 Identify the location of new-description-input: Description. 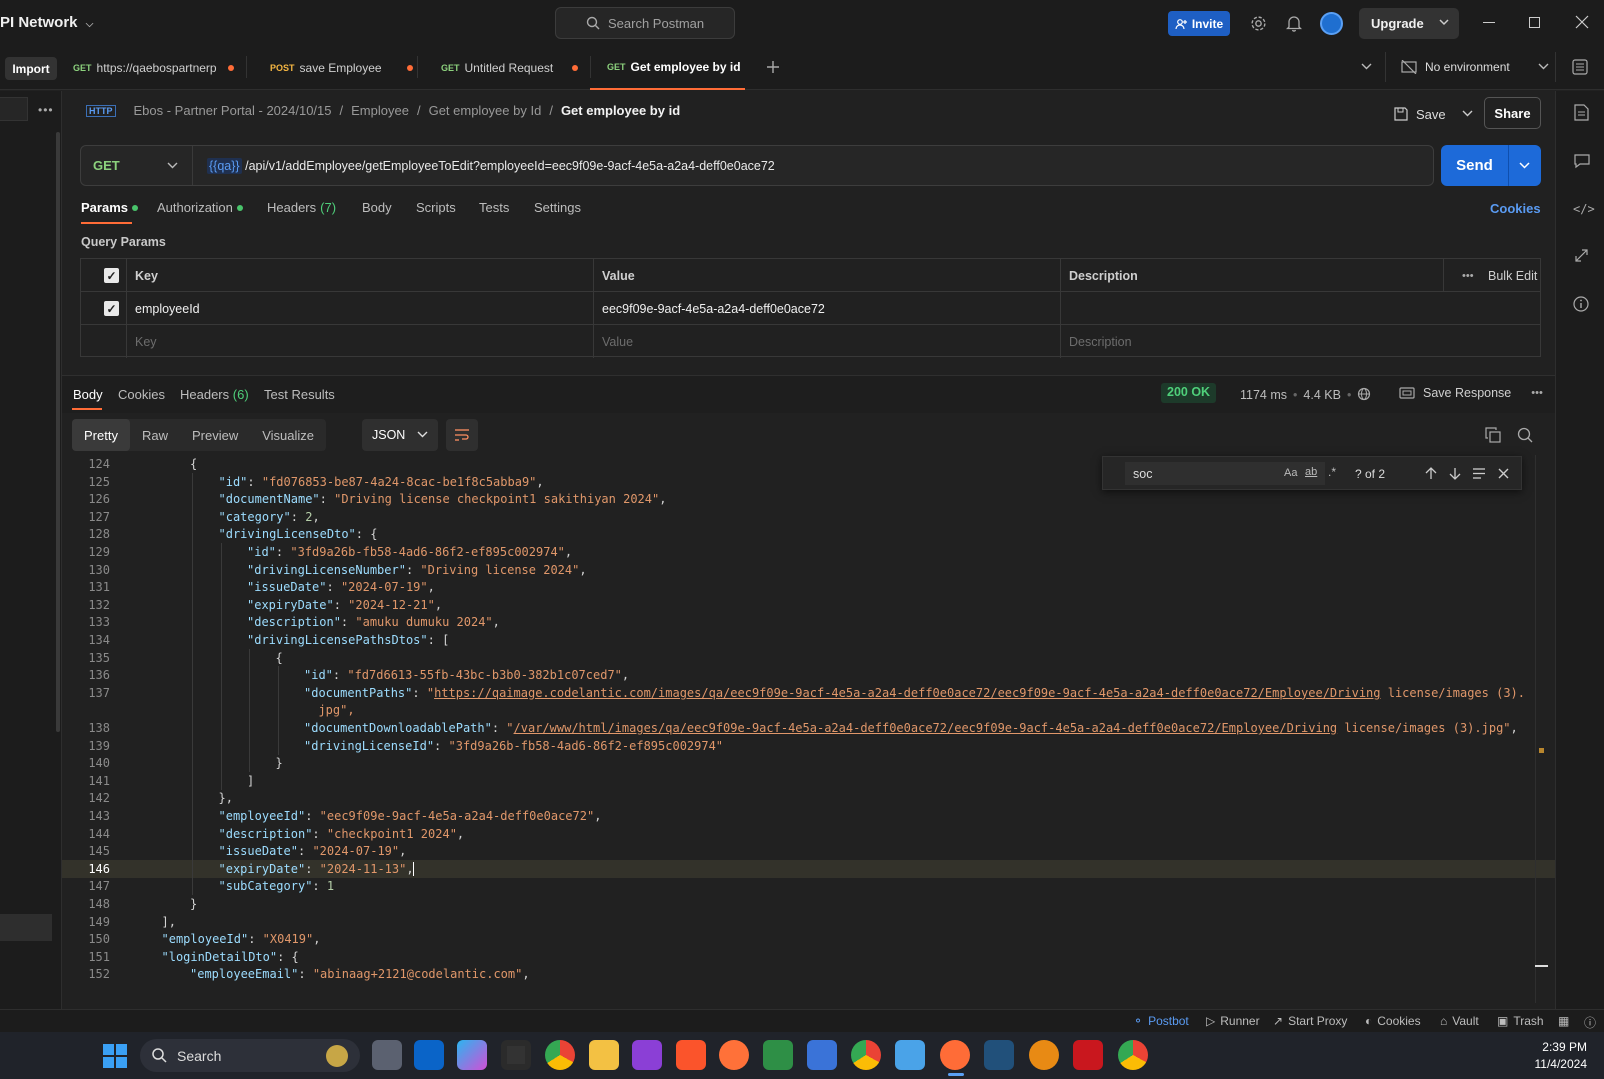
(1096, 341).